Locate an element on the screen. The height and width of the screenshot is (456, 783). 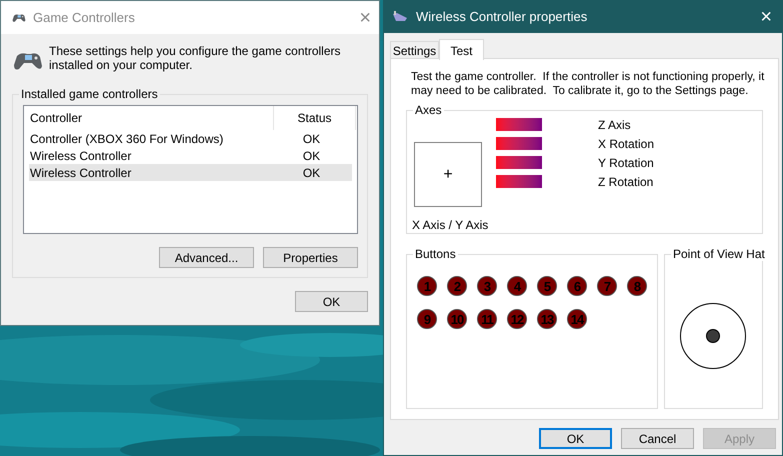
table-cell-text: Controller (XBOX 360 For Windows) is located at coordinates (126, 139).